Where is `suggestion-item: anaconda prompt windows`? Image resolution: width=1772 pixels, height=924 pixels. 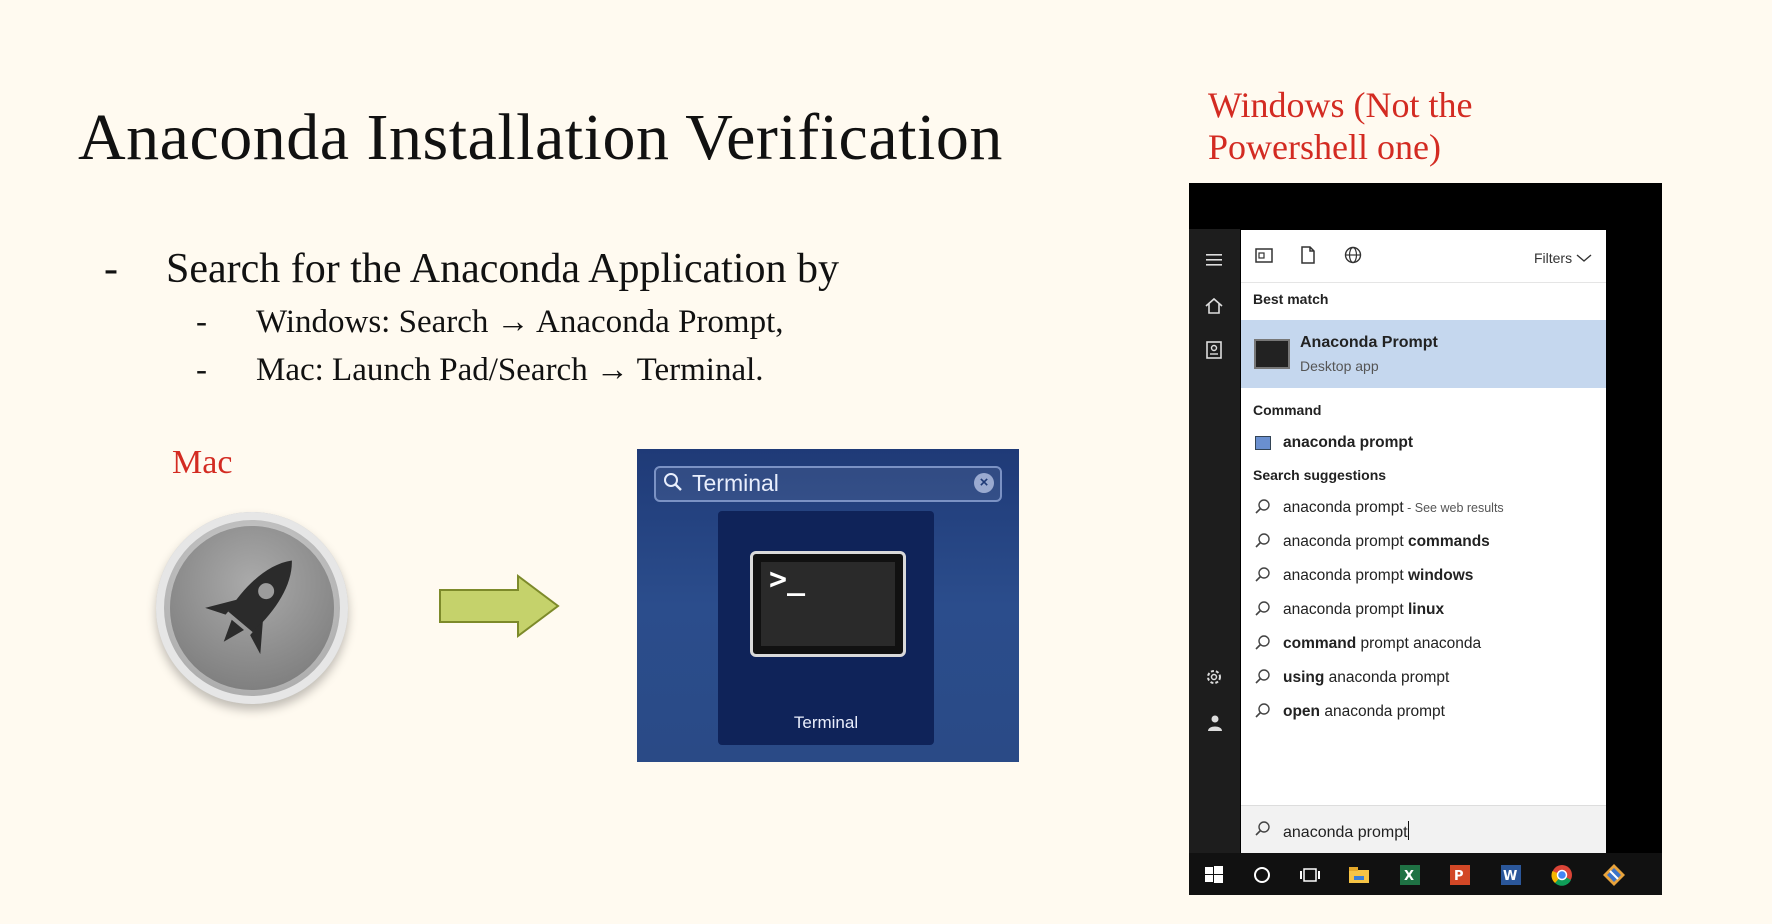
suggestion-item: anaconda prompt windows is located at coordinates (1423, 576).